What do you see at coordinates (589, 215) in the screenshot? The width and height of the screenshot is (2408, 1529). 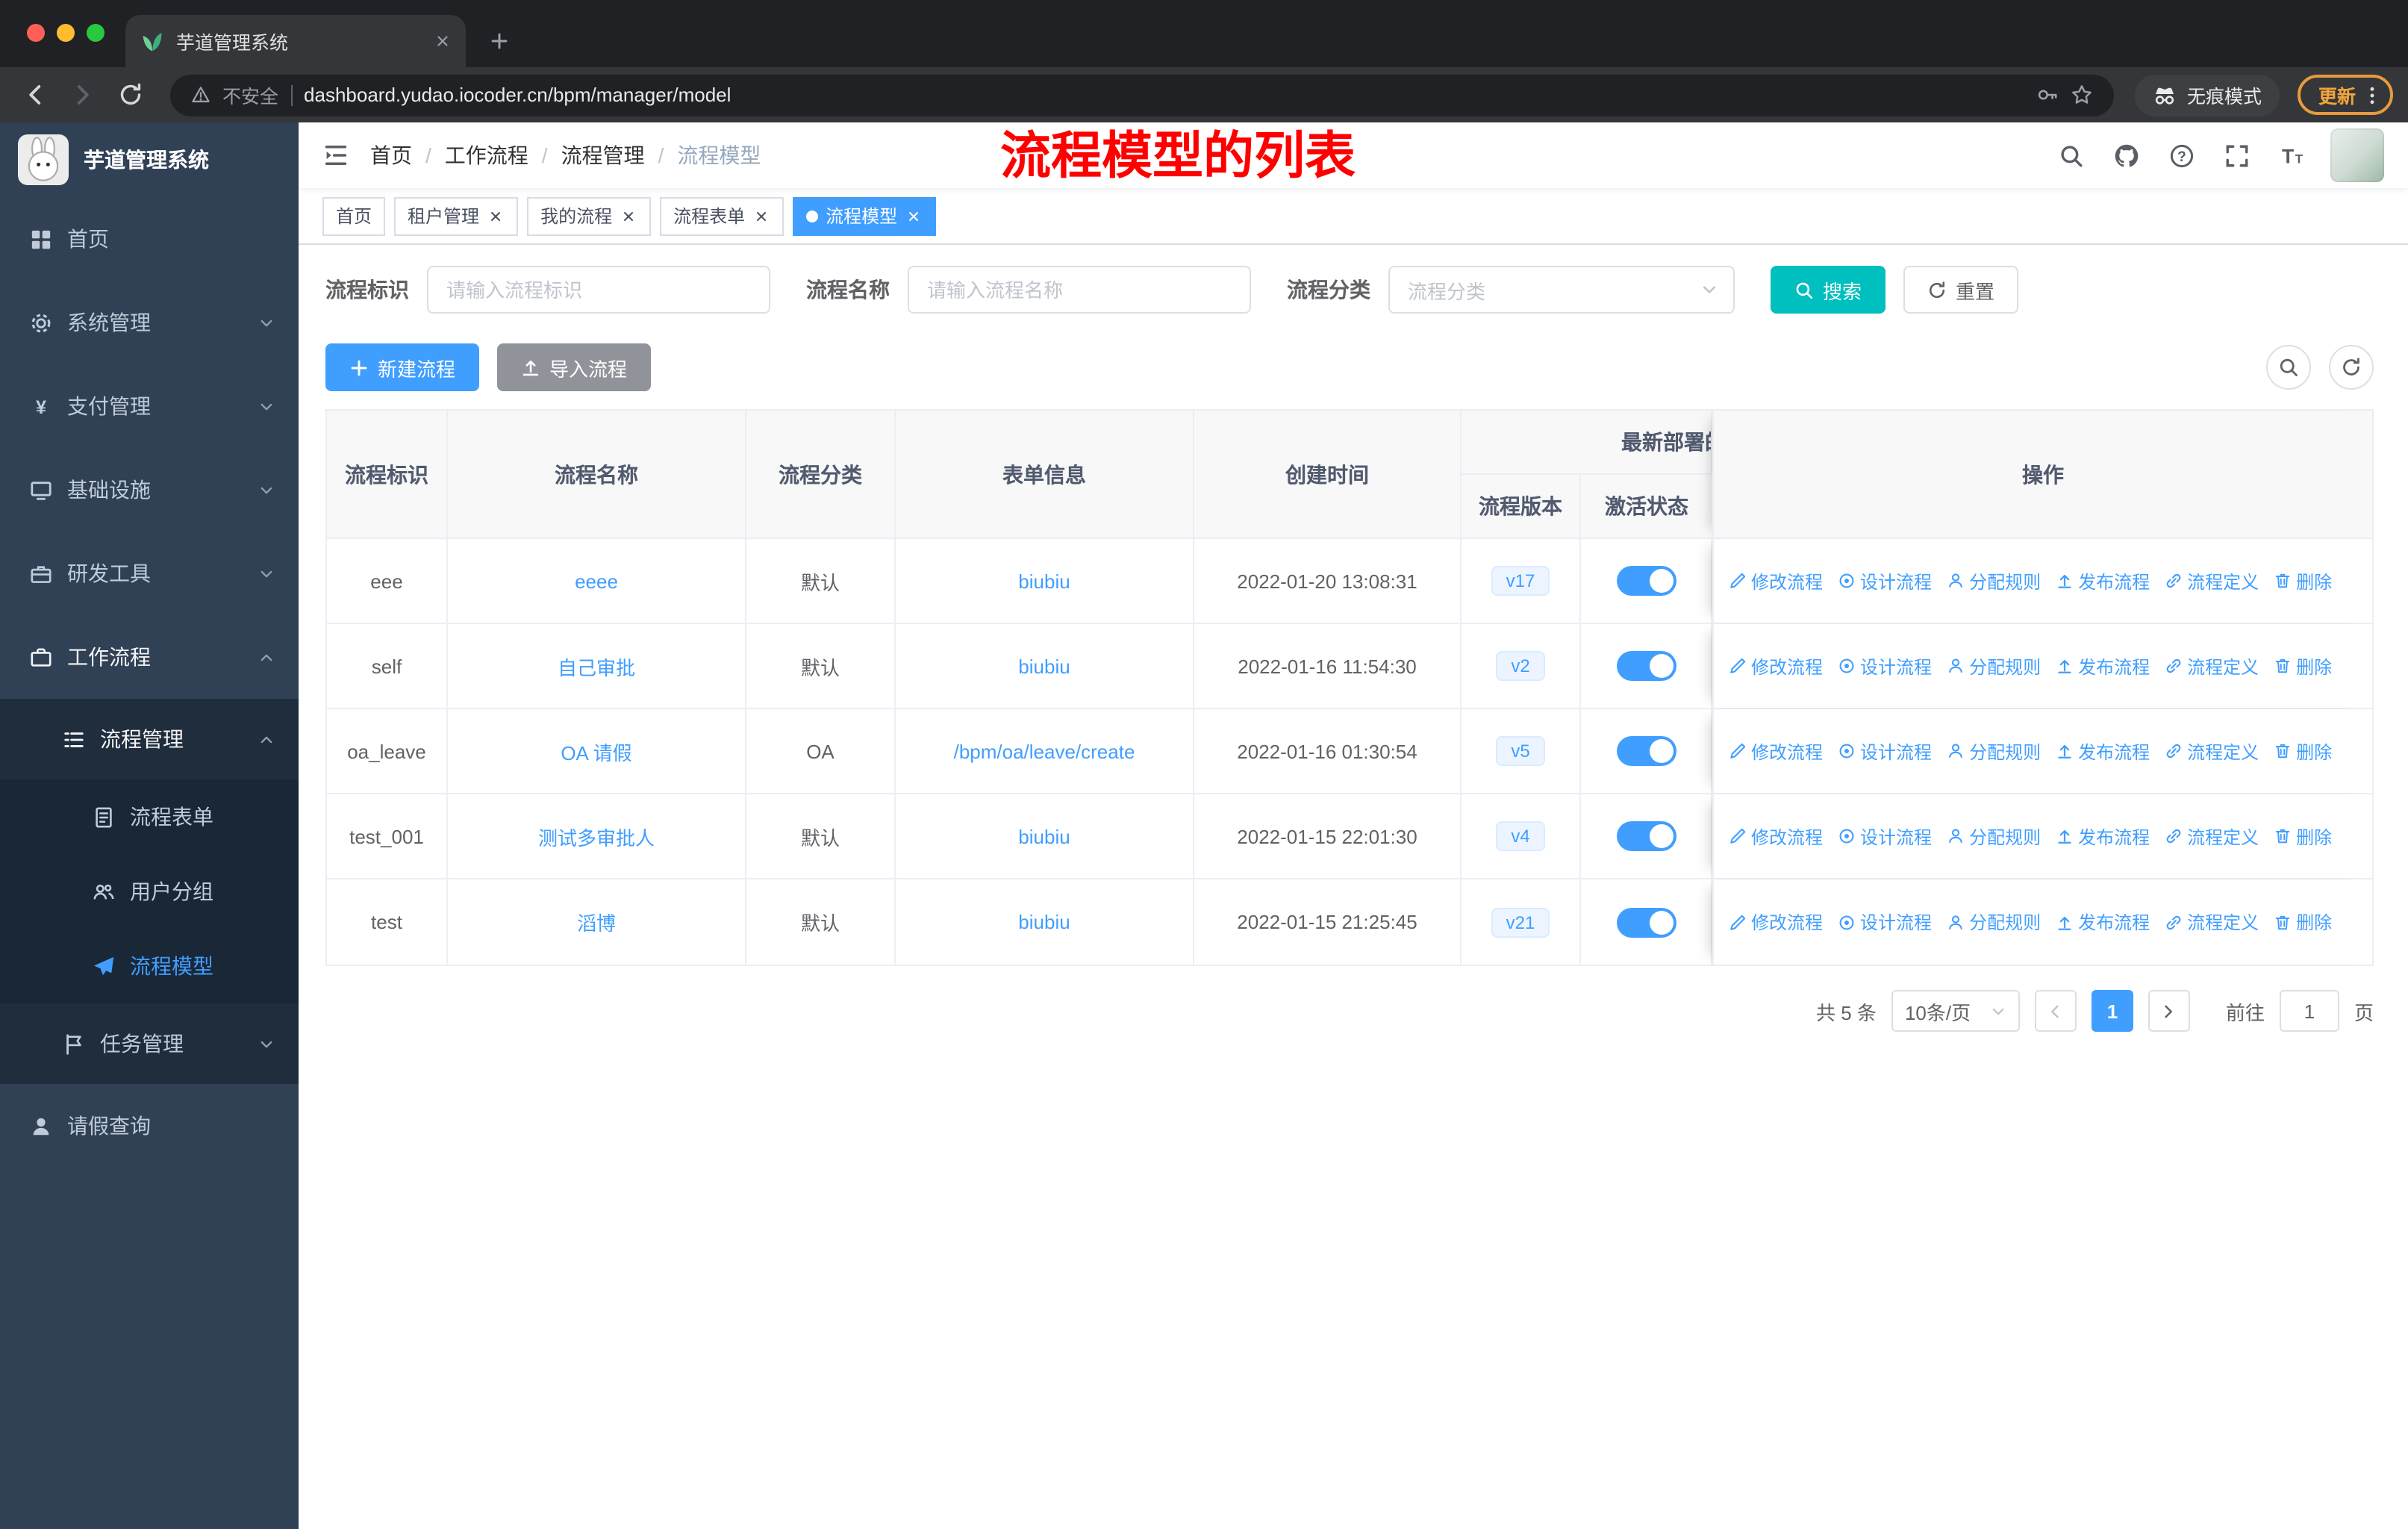 I see `view-tag-my-process: 我的流程` at bounding box center [589, 215].